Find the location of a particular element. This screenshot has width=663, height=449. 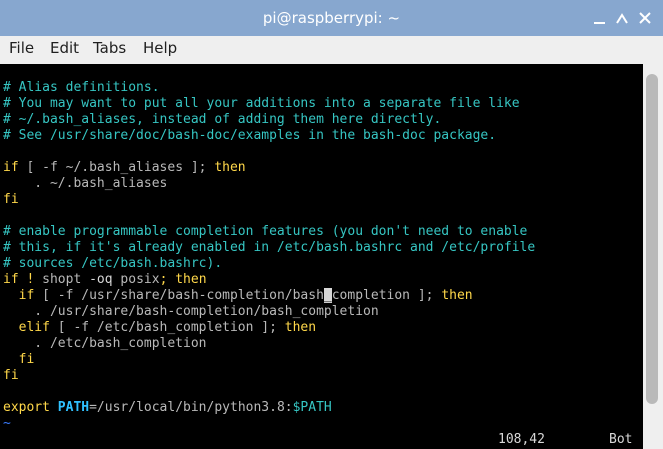

env-variable: $PATH is located at coordinates (312, 407).